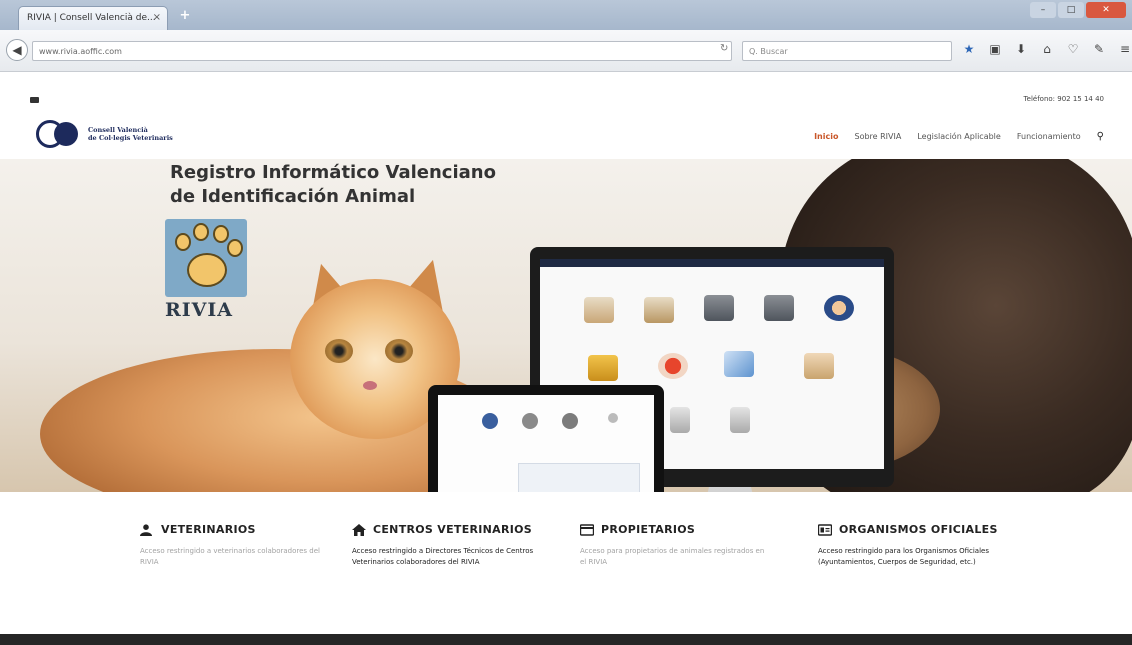 The width and height of the screenshot is (1132, 645). Describe the element at coordinates (208, 529) in the screenshot. I see `section-title: VETERINARIOS` at that location.